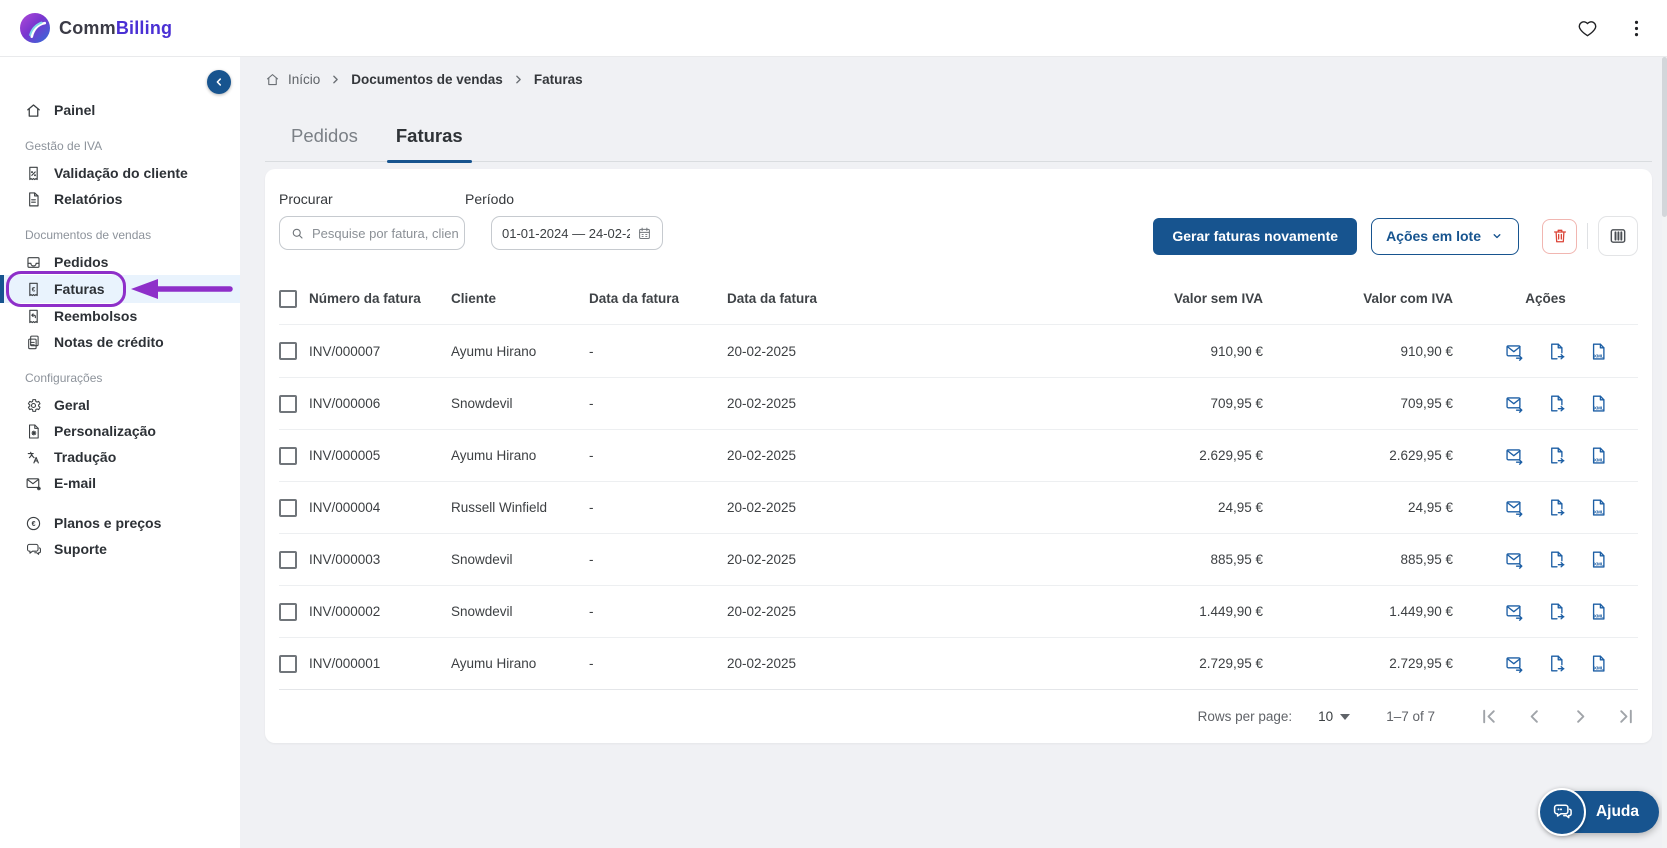 Image resolution: width=1667 pixels, height=848 pixels. What do you see at coordinates (1426, 403) in the screenshot?
I see `cell-value-with-vat: 709,95 €` at bounding box center [1426, 403].